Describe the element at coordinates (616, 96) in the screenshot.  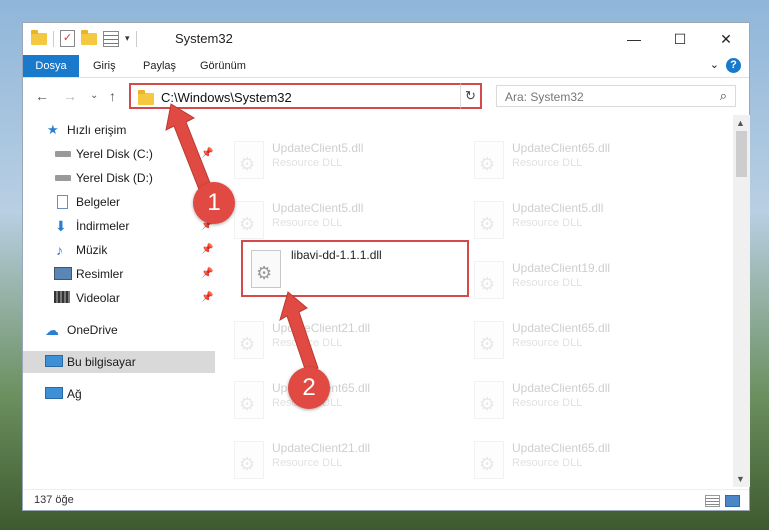
I see `search-box: Ara: System32 ⌕` at that location.